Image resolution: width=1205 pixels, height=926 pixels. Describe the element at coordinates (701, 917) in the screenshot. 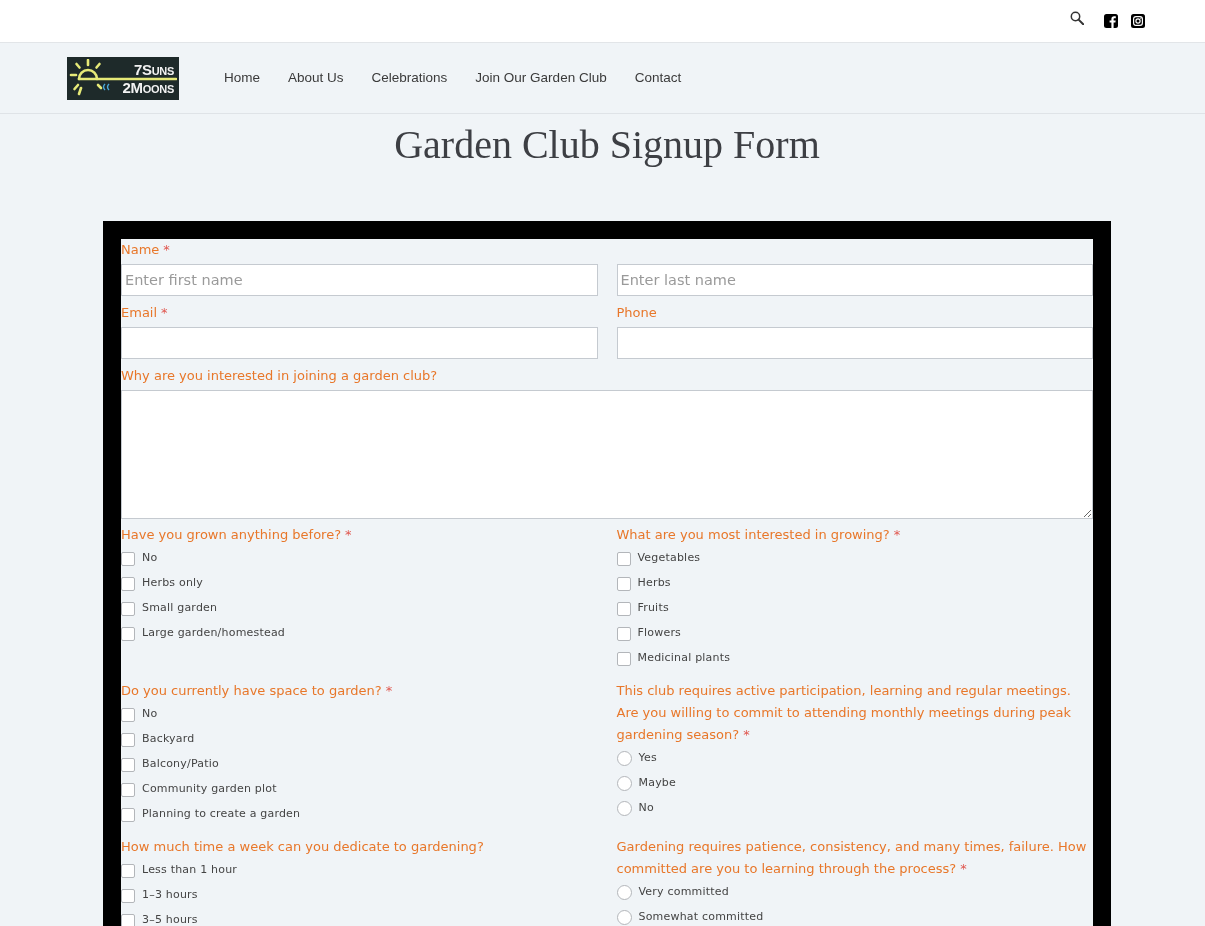

I see `option-label: Somewhat committed` at that location.